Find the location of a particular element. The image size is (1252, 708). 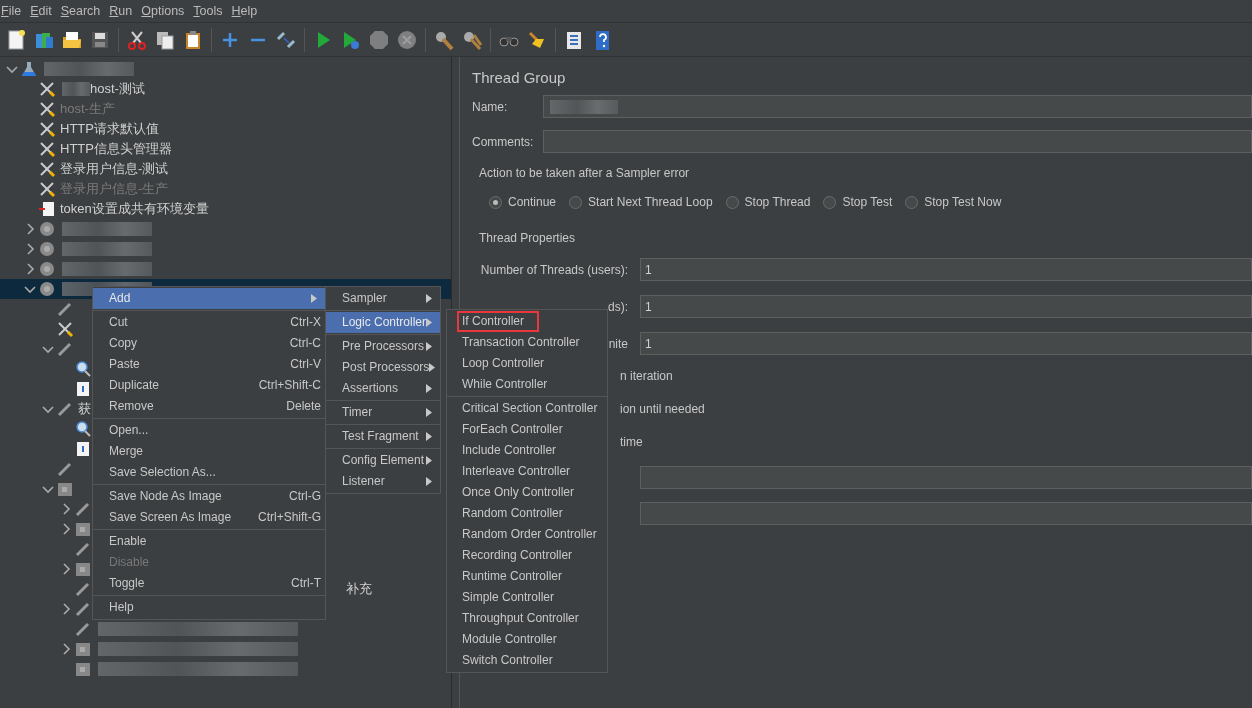

option-label: time is located at coordinates (631, 442).